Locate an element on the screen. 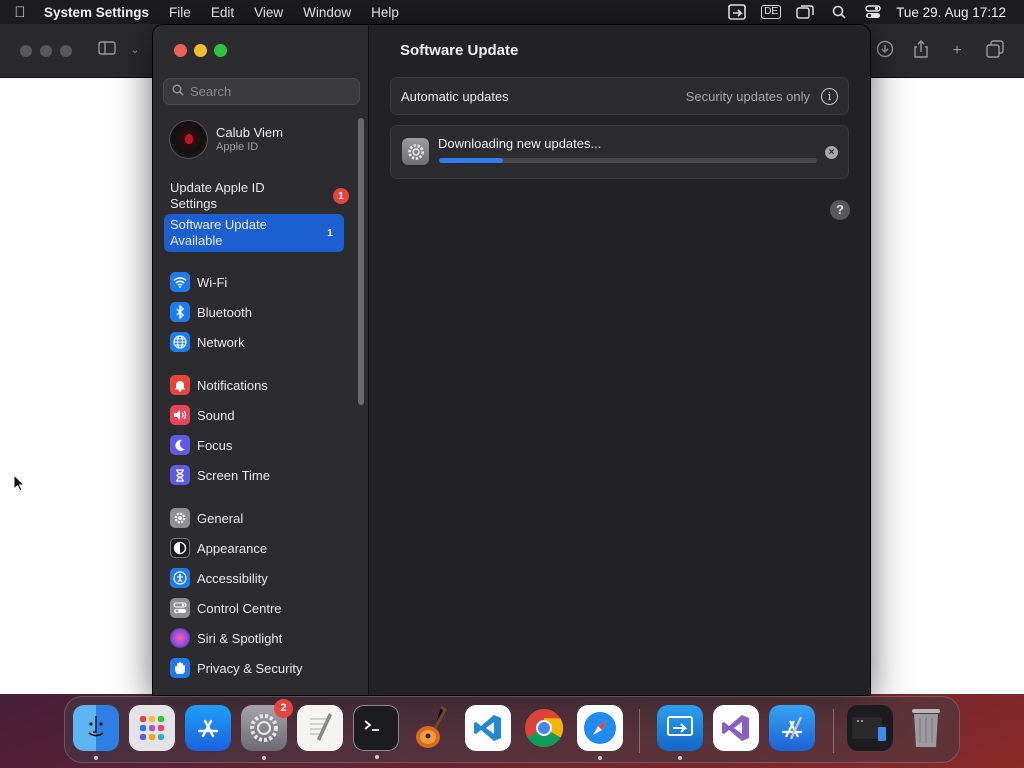  menu-bar-clock: Tue 29. Aug 17:12 is located at coordinates (957, 12).